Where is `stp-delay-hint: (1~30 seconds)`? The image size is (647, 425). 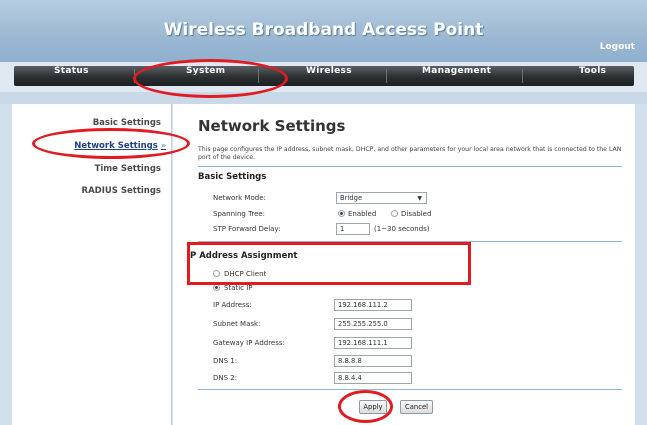
stp-delay-hint: (1~30 seconds) is located at coordinates (402, 229).